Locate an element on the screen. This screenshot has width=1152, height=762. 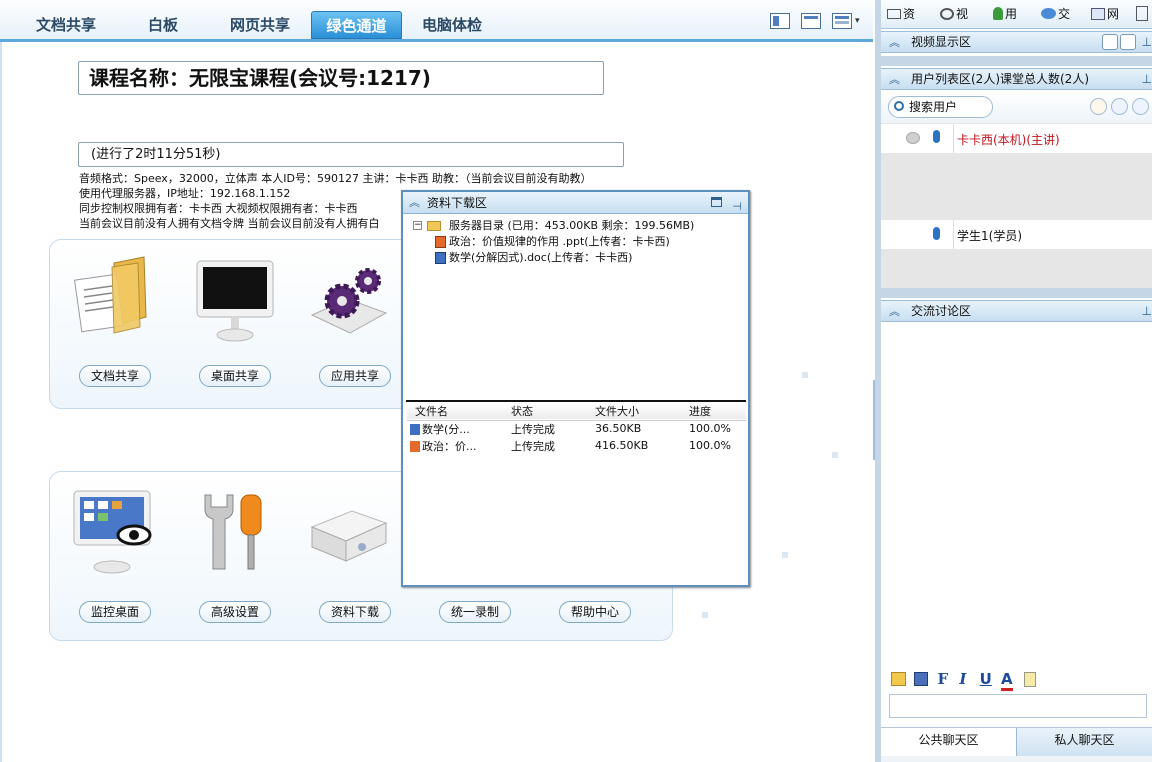
chat-tool: 交 is located at coordinates (1055, 14).